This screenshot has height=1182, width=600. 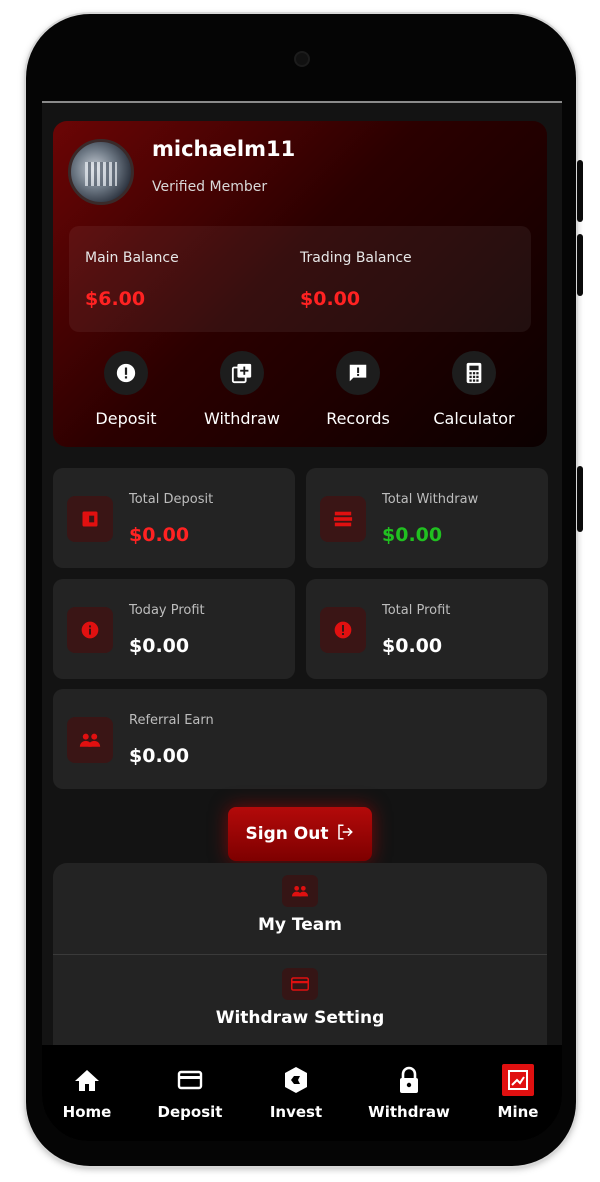 I want to click on nav-deposit: Deposit, so click(x=190, y=1092).